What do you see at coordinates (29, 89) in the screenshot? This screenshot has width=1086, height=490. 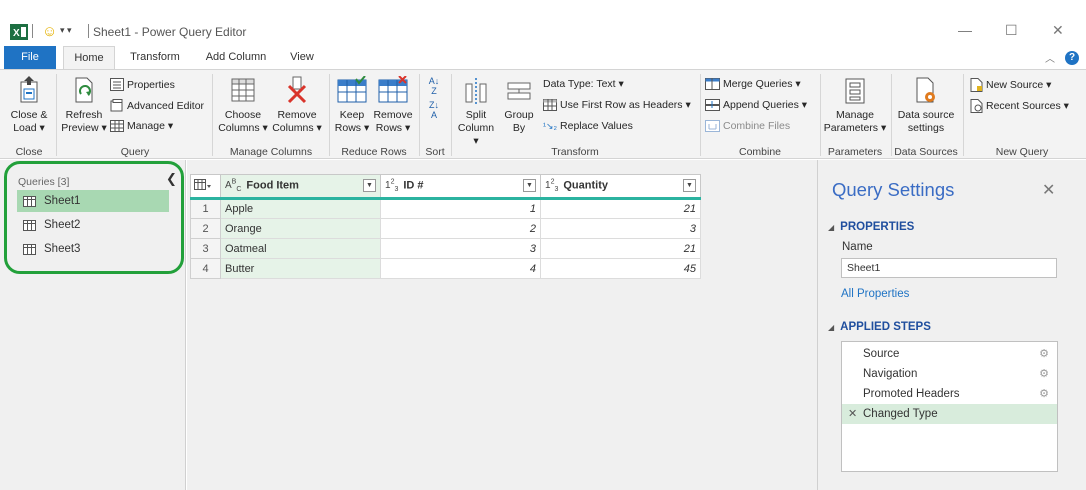 I see `close-load-icon` at bounding box center [29, 89].